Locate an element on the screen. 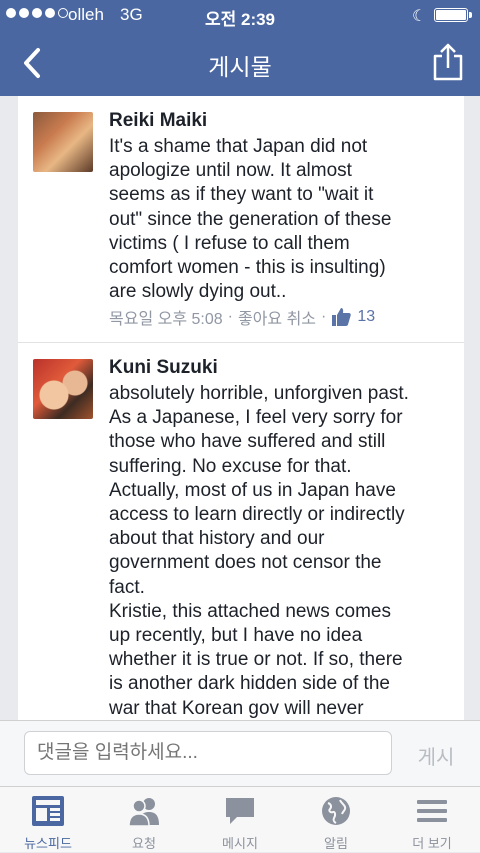 This screenshot has width=480, height=853. do-not-disturb-moon-icon: ☾ is located at coordinates (419, 16).